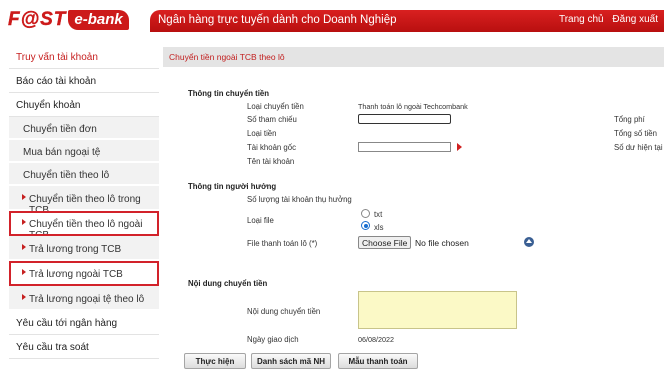  Describe the element at coordinates (291, 361) in the screenshot. I see `bank-code-list-button: Danh sách mã NH` at that location.